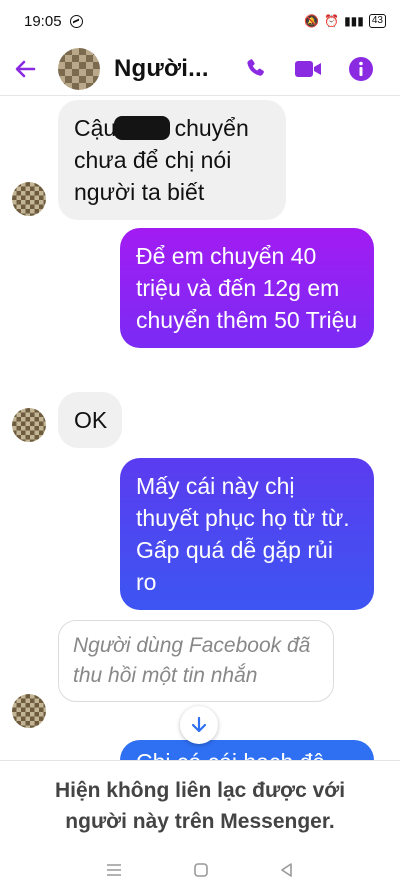  I want to click on status-time: 19:05, so click(43, 21).